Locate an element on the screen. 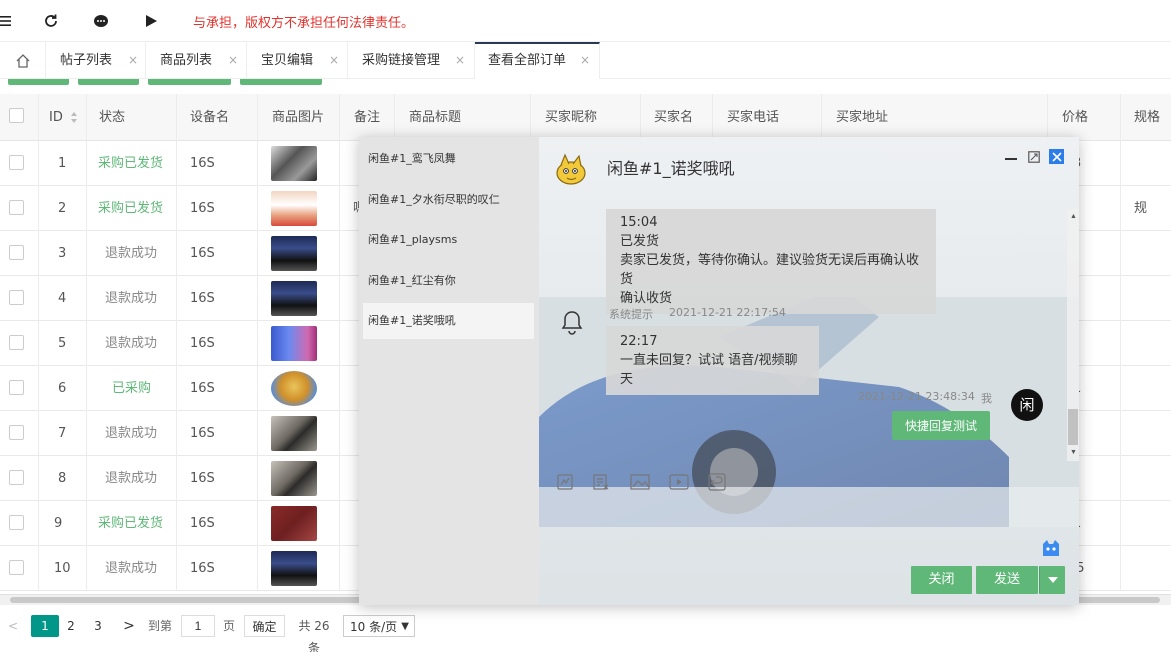  message-sender: 系统提示 is located at coordinates (631, 314).